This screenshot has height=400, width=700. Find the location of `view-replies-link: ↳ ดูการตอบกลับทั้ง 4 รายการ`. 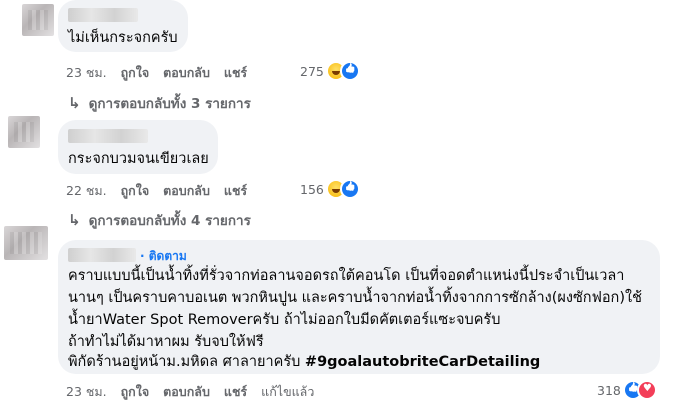

view-replies-link: ↳ ดูการตอบกลับทั้ง 4 รายการ is located at coordinates (159, 220).